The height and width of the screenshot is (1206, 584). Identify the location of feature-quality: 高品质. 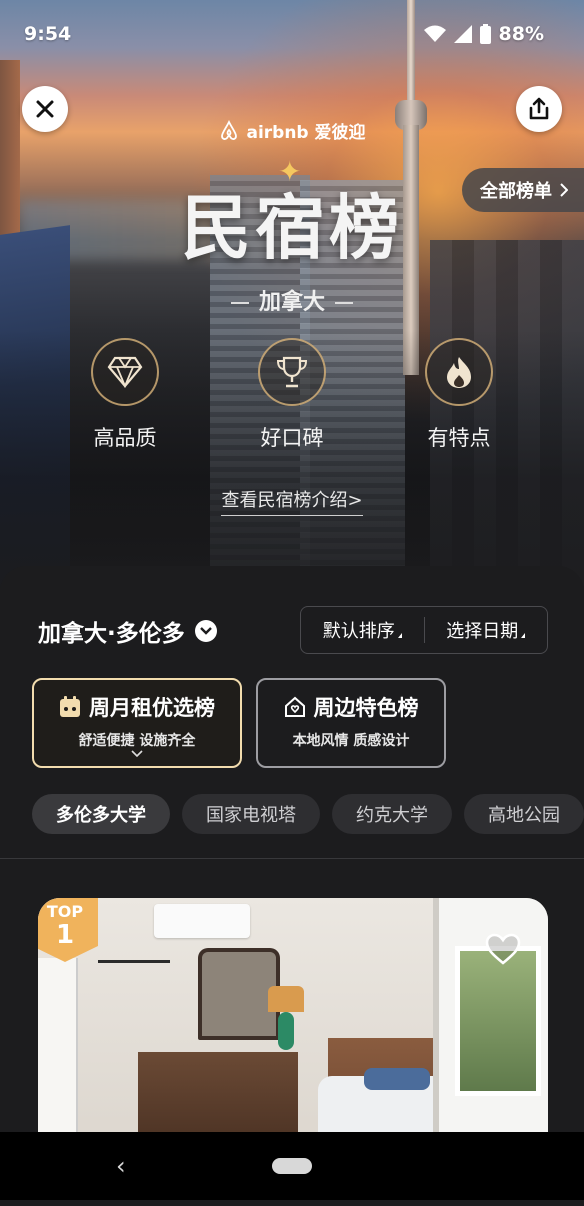
(125, 395).